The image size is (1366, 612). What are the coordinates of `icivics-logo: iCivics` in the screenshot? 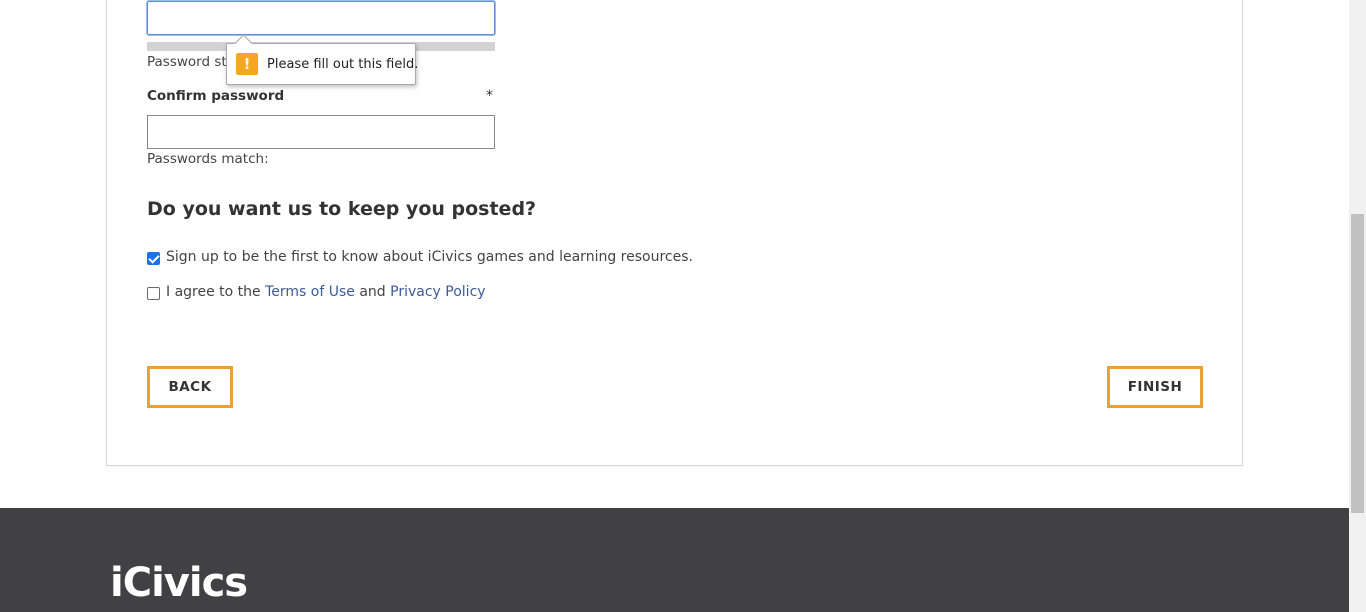 It's located at (186, 579).